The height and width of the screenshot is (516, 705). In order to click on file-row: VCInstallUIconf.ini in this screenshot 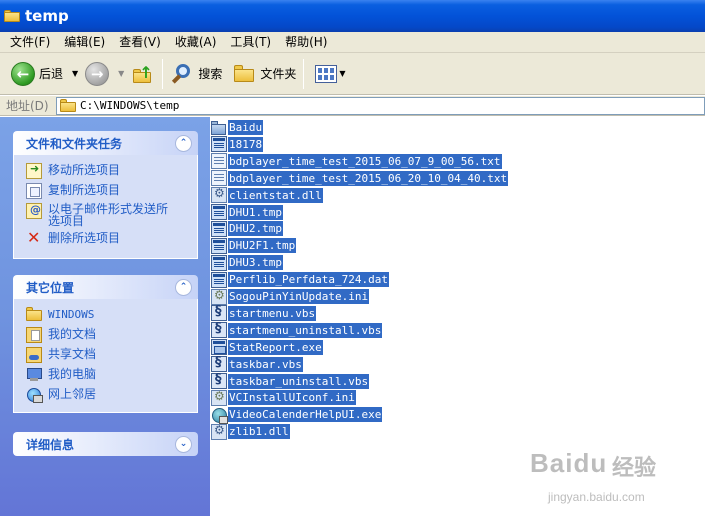, I will do `click(283, 397)`.